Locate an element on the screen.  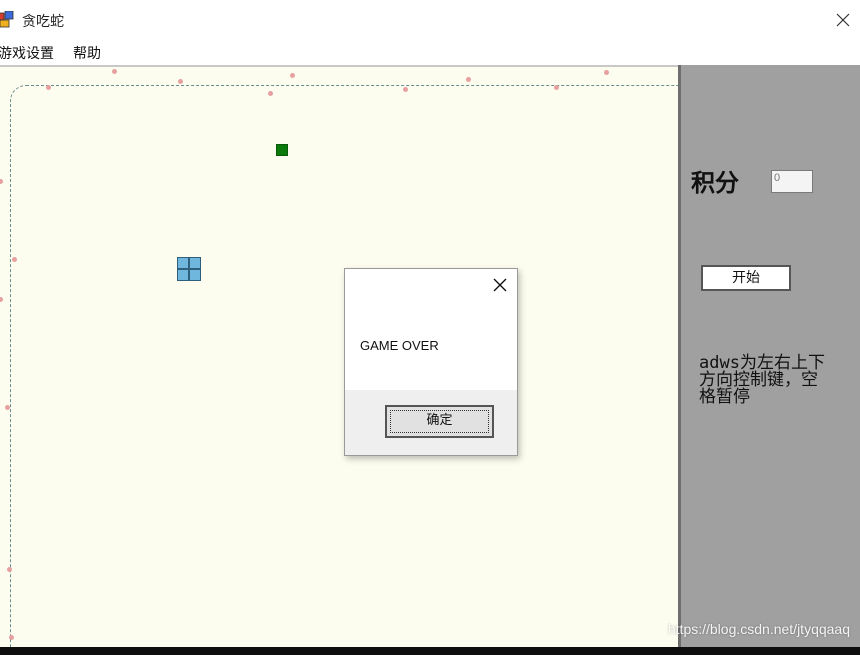
taskbar-strip is located at coordinates (430, 651).